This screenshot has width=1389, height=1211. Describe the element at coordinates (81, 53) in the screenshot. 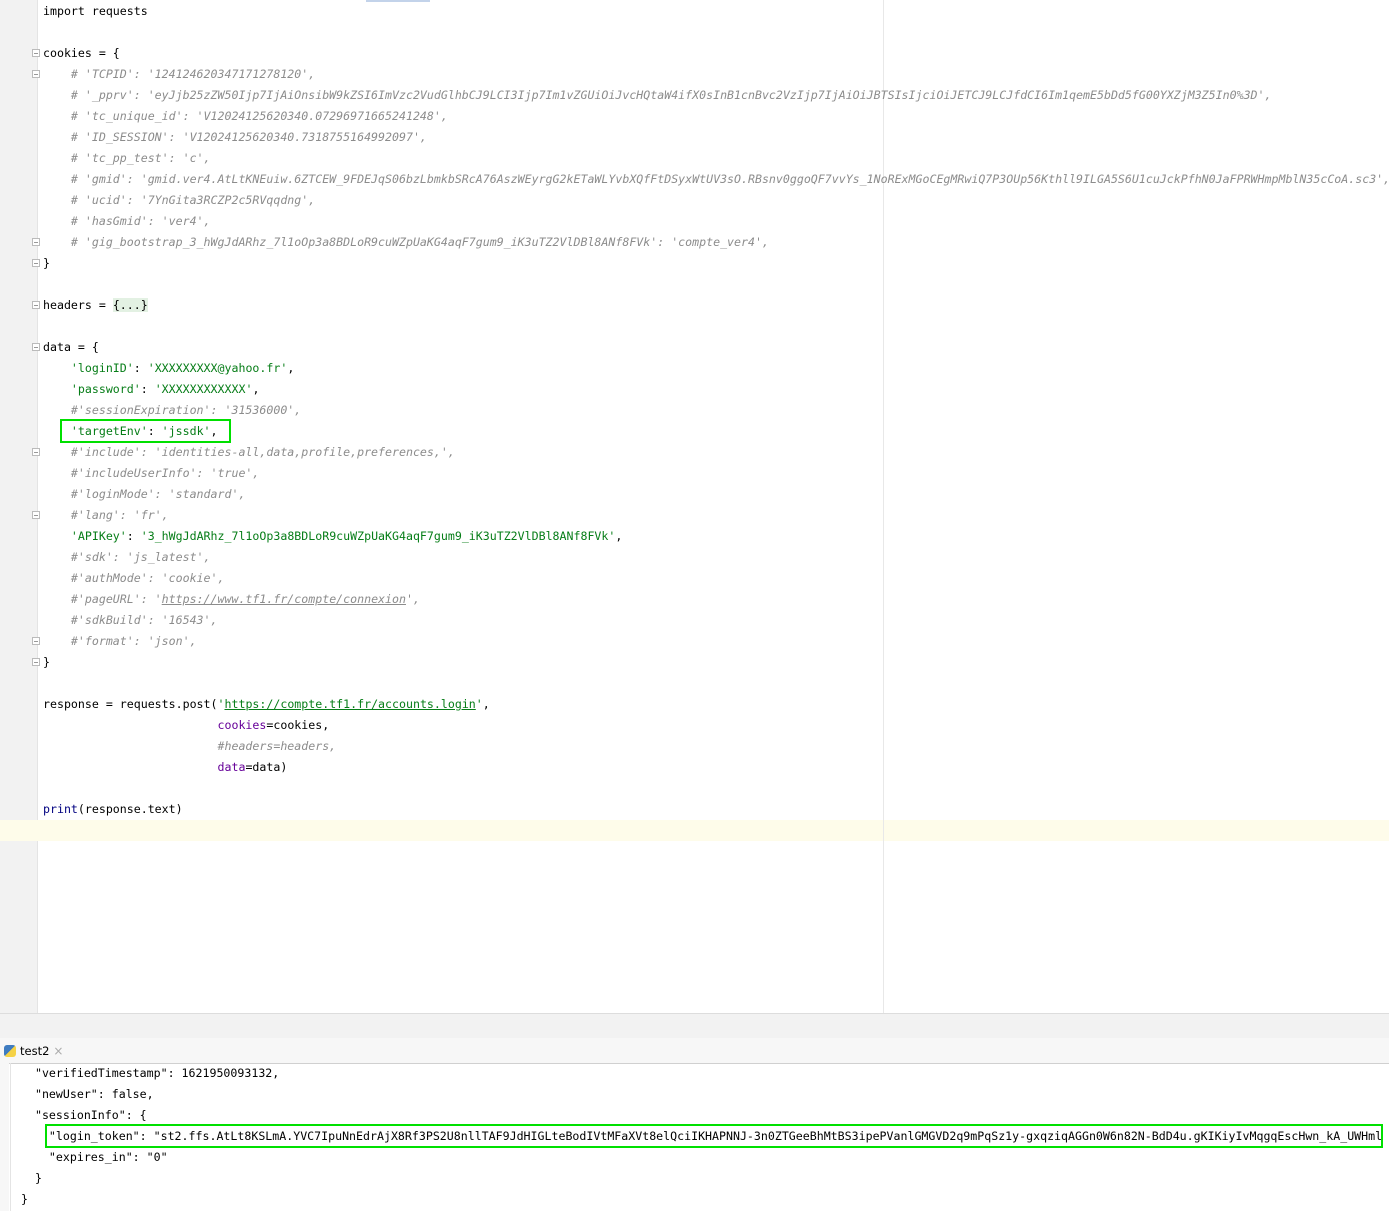

I see `code-token: cookies = {` at that location.